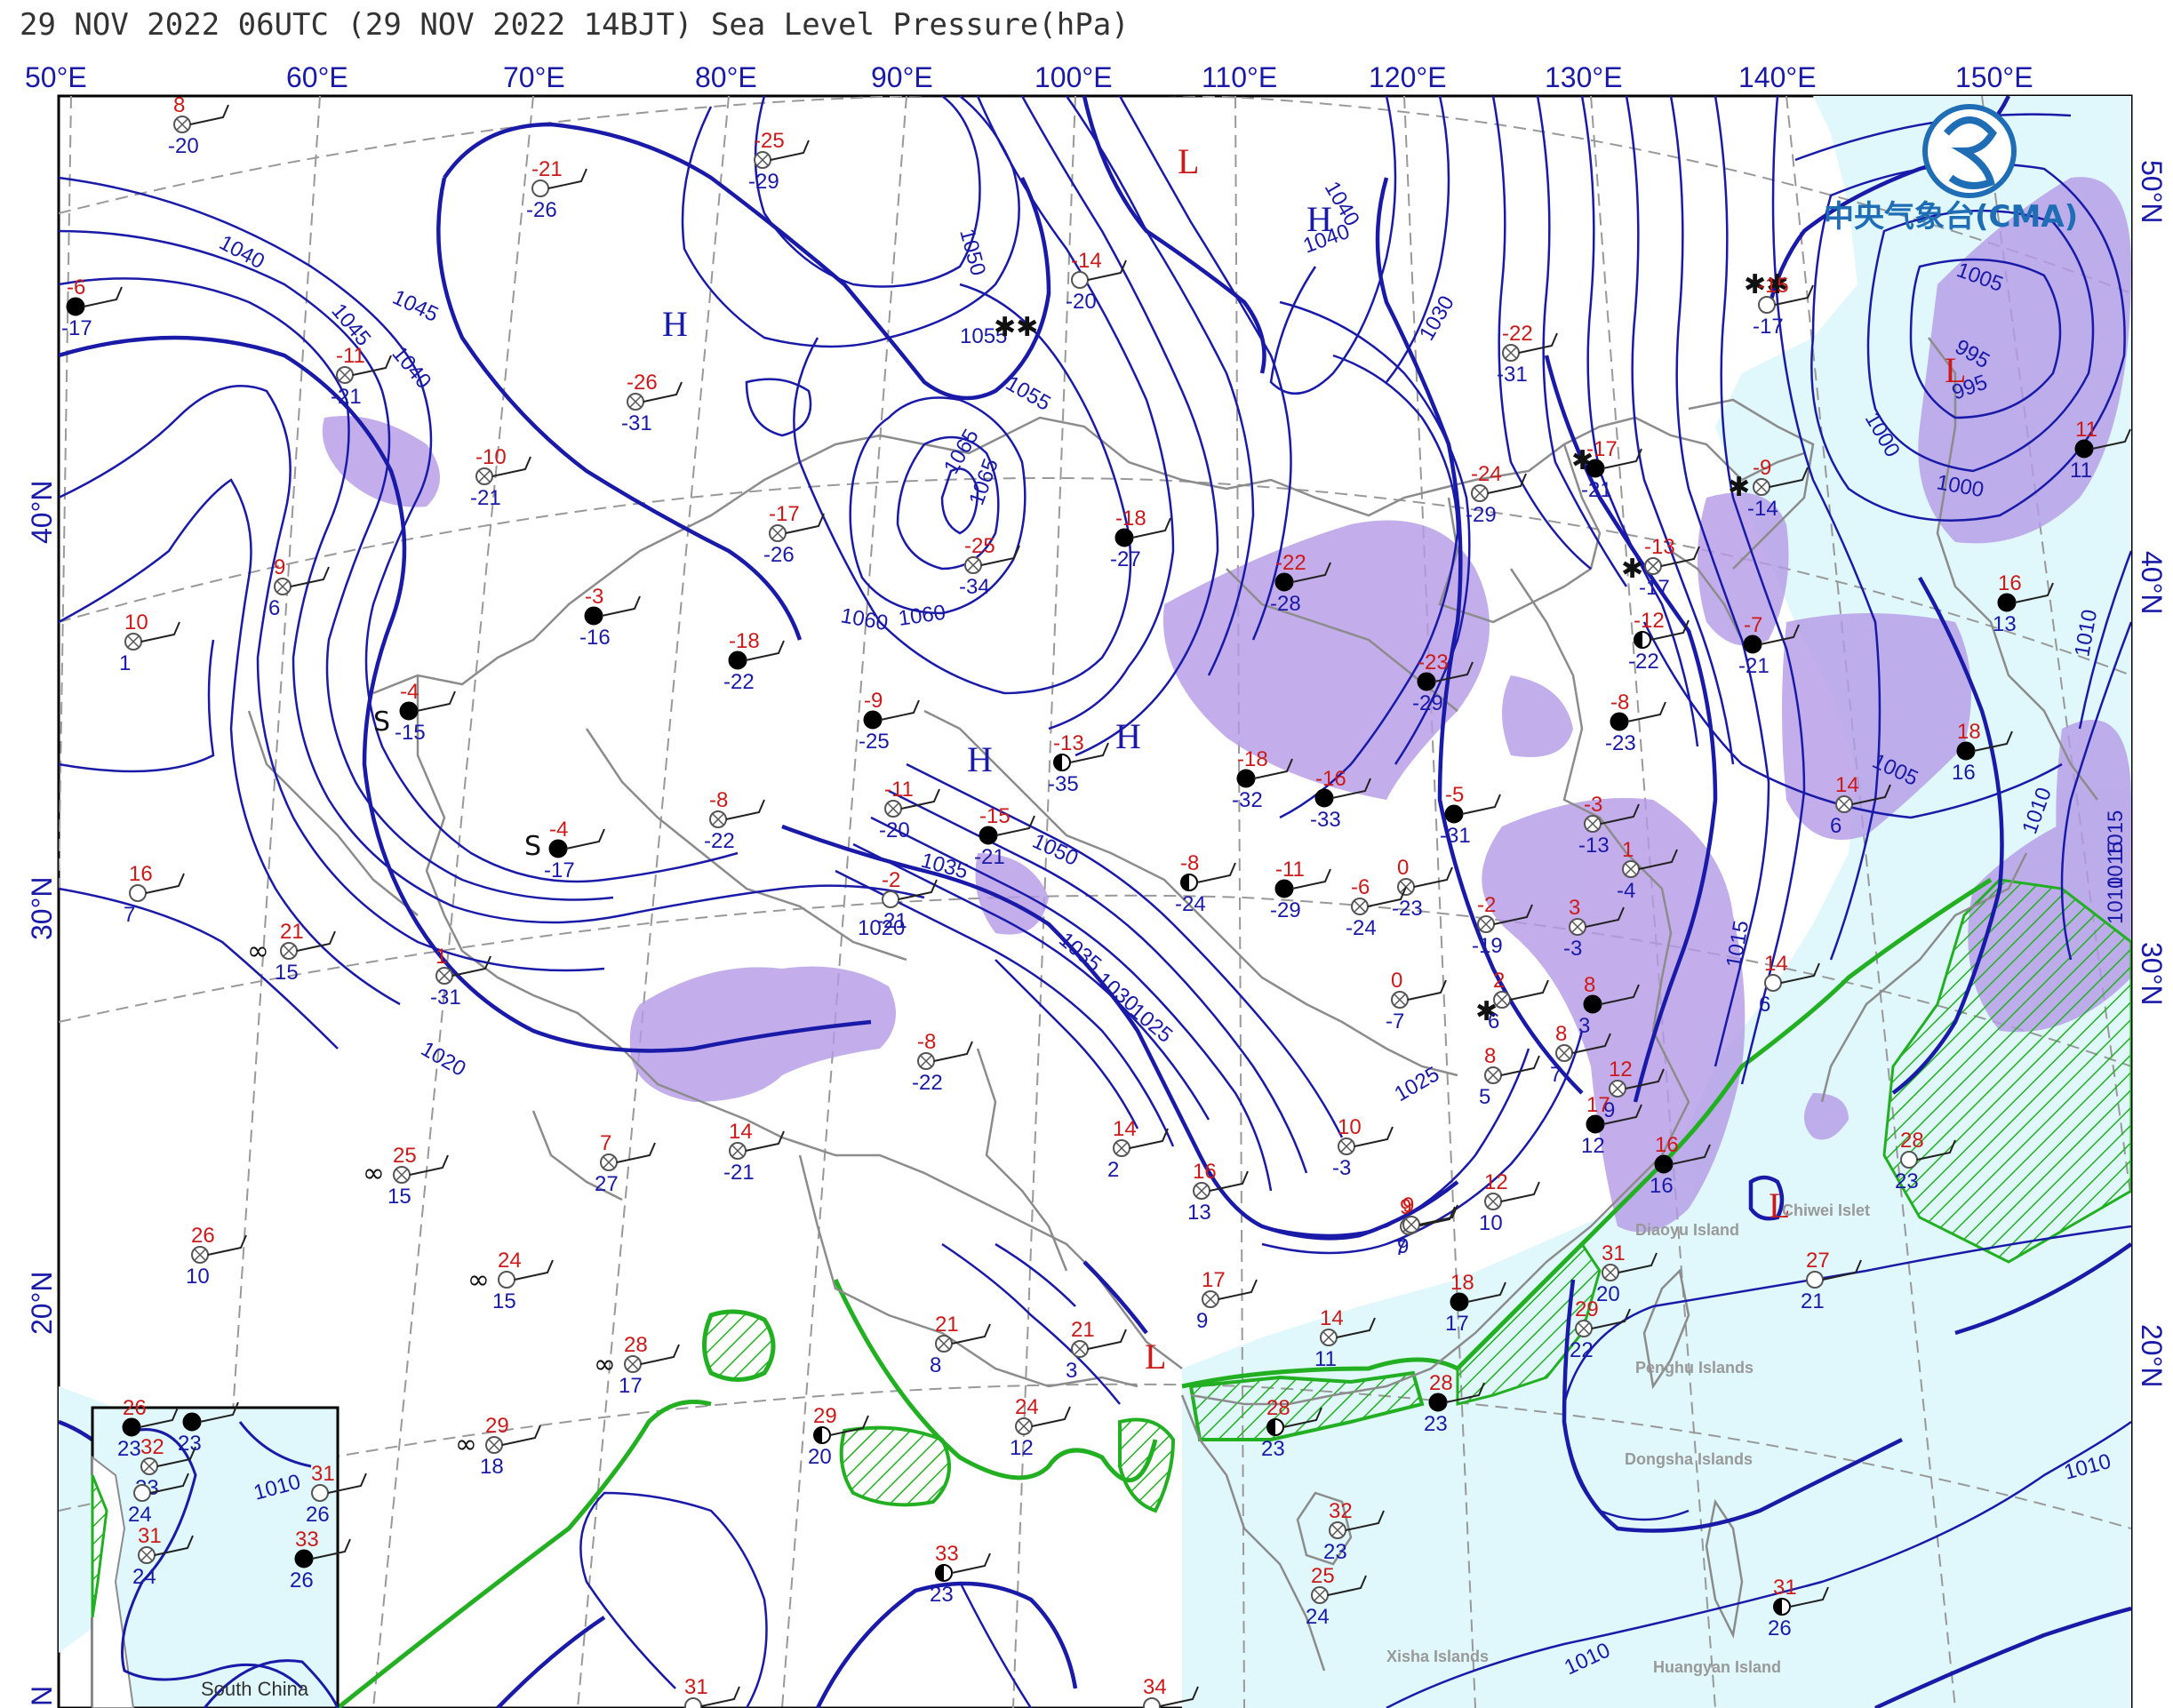  Describe the element at coordinates (140, 1515) in the screenshot. I see `station-dewpoint: 24` at that location.